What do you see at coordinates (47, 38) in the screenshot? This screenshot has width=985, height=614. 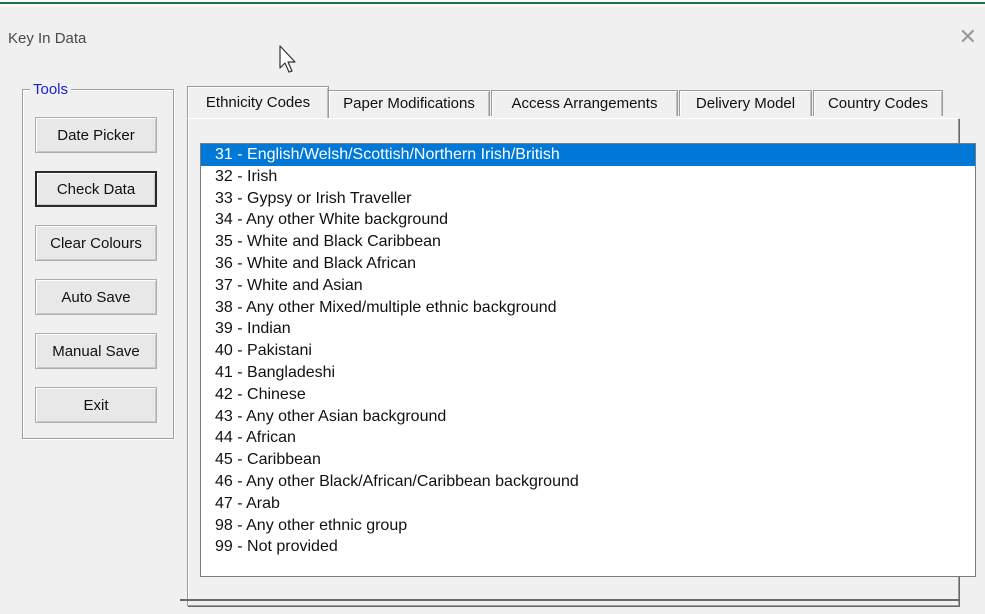 I see `dialog-title: Key In Data` at bounding box center [47, 38].